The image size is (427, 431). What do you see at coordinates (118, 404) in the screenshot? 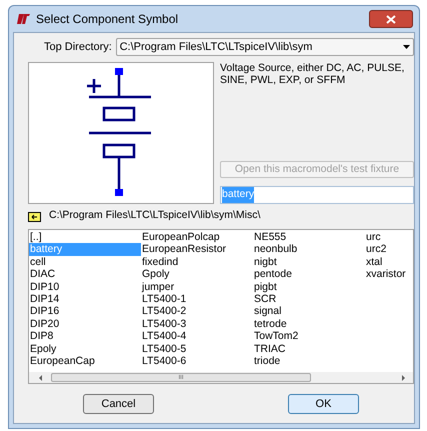
I see `cancel-button: Cancel` at bounding box center [118, 404].